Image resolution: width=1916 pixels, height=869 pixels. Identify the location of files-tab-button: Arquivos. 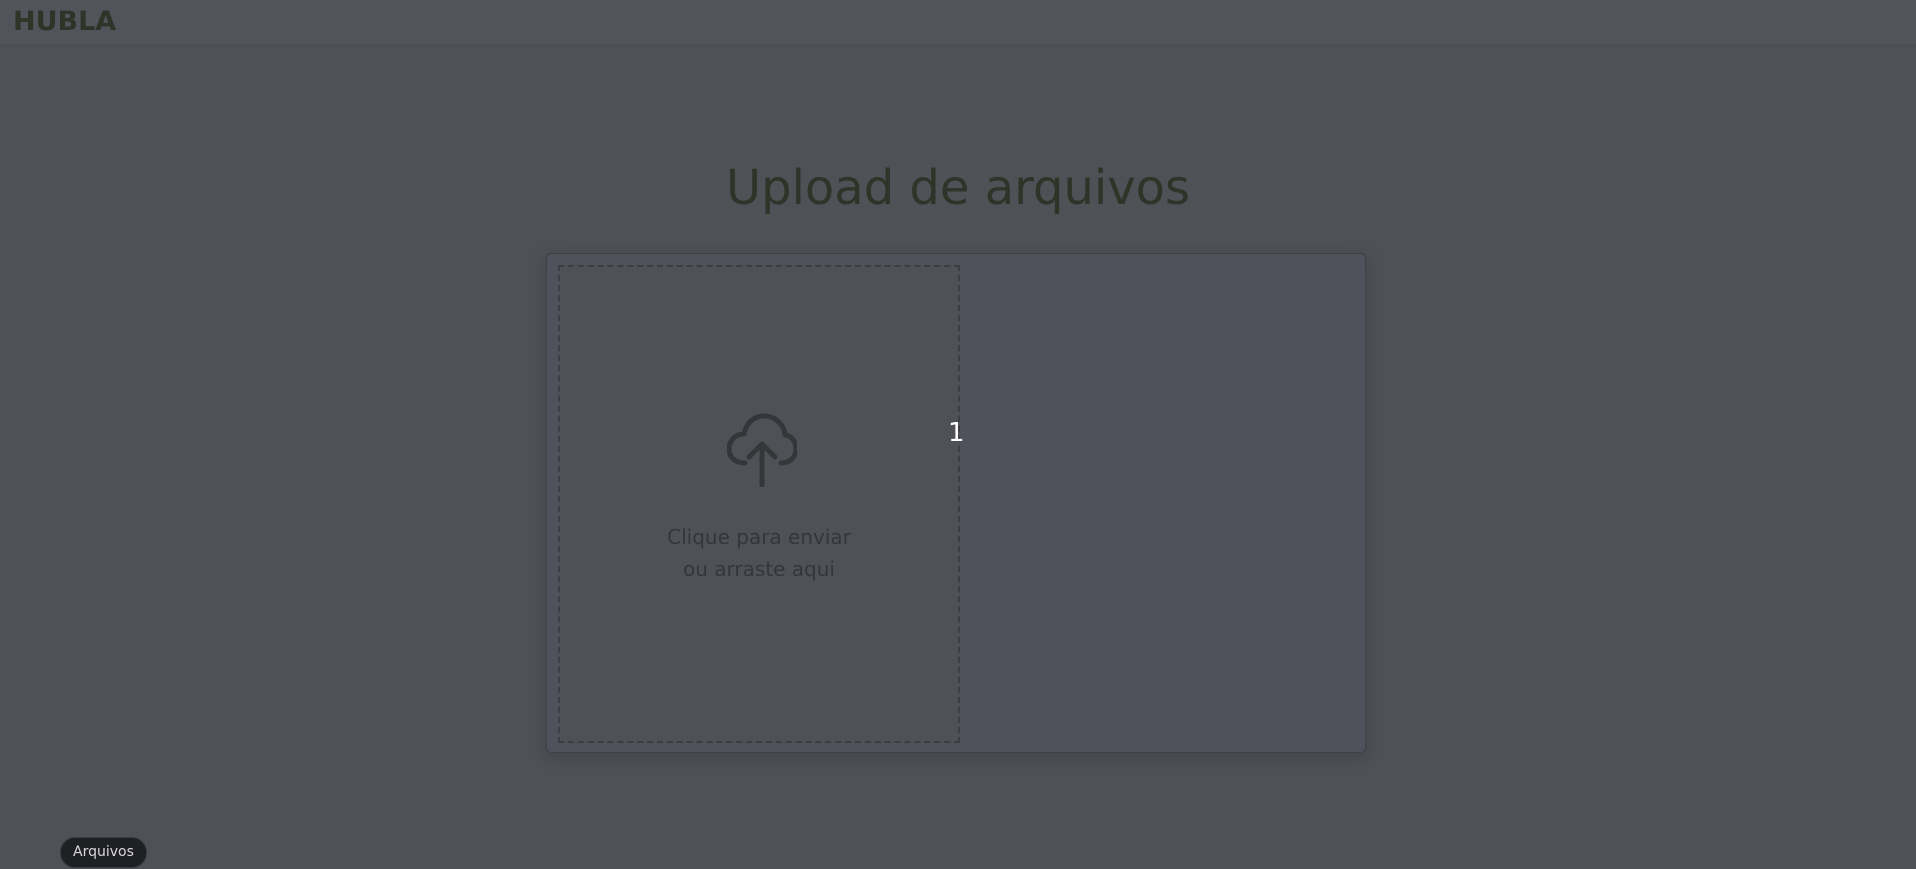
(103, 852).